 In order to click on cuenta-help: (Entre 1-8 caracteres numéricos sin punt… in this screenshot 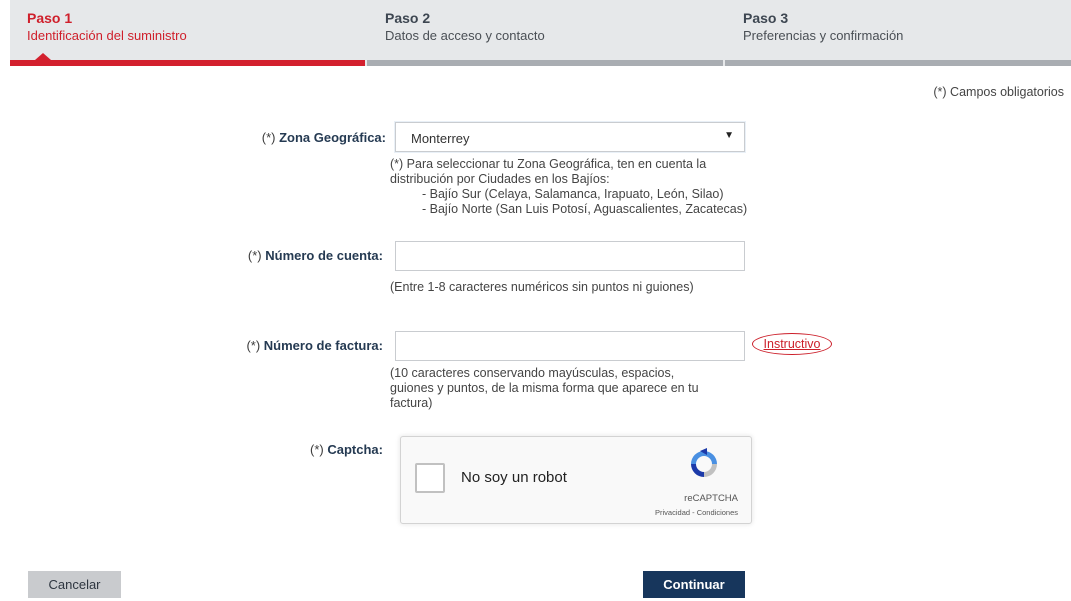, I will do `click(542, 287)`.